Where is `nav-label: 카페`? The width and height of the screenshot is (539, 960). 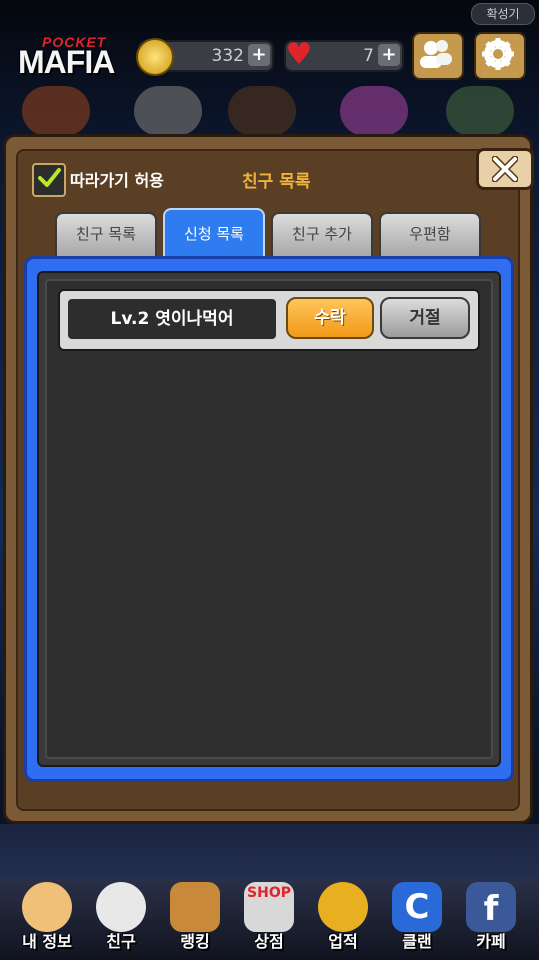 nav-label: 카페 is located at coordinates (491, 941).